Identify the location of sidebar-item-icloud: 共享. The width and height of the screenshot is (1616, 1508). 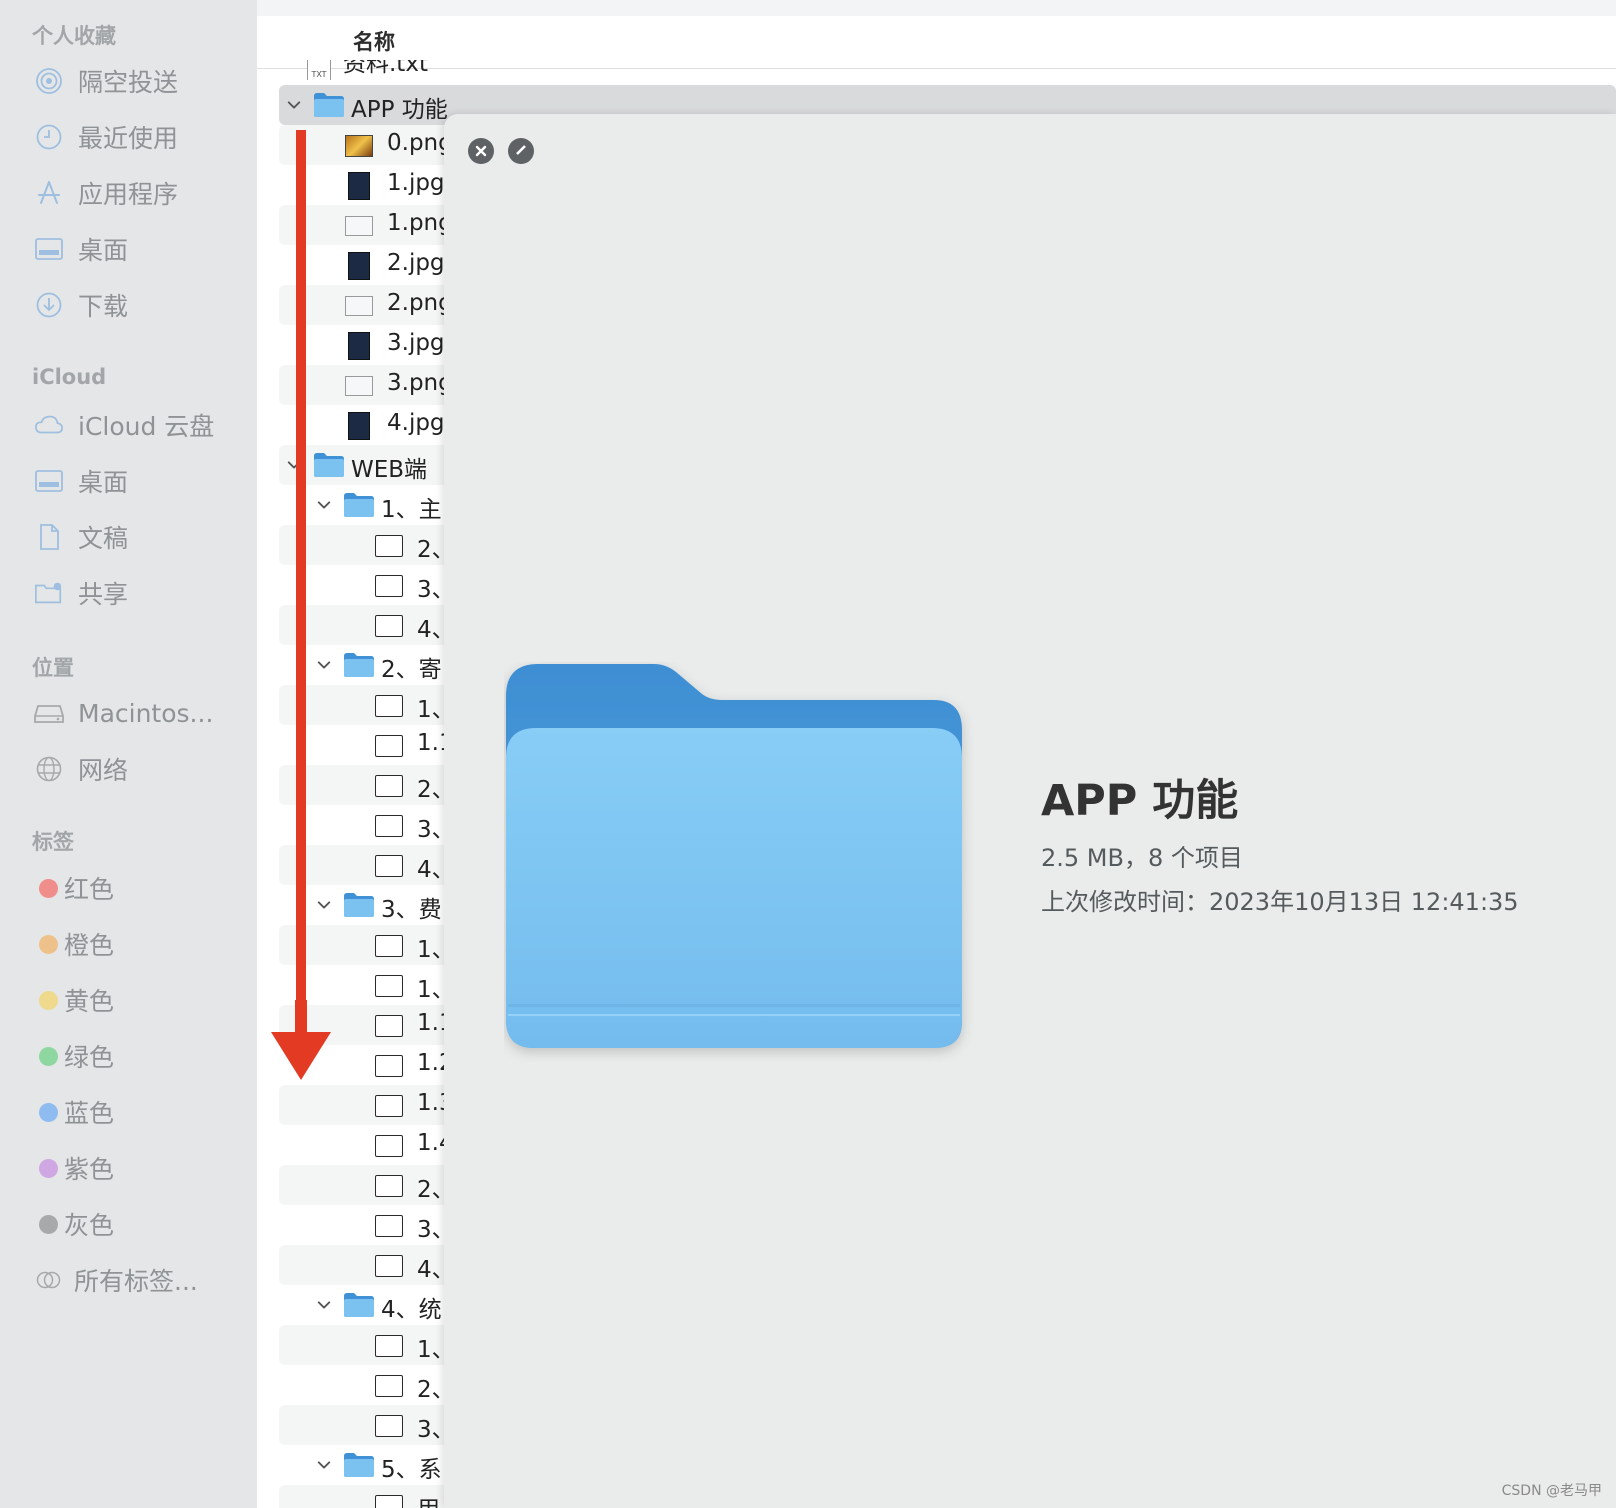
(141, 593).